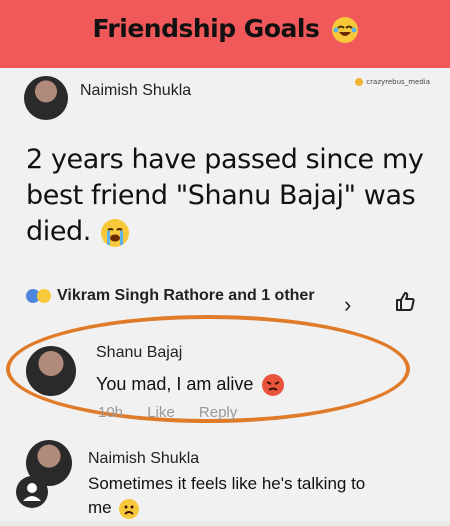 This screenshot has height=526, width=450. What do you see at coordinates (206, 28) in the screenshot?
I see `banner-title: Friendship Goals` at bounding box center [206, 28].